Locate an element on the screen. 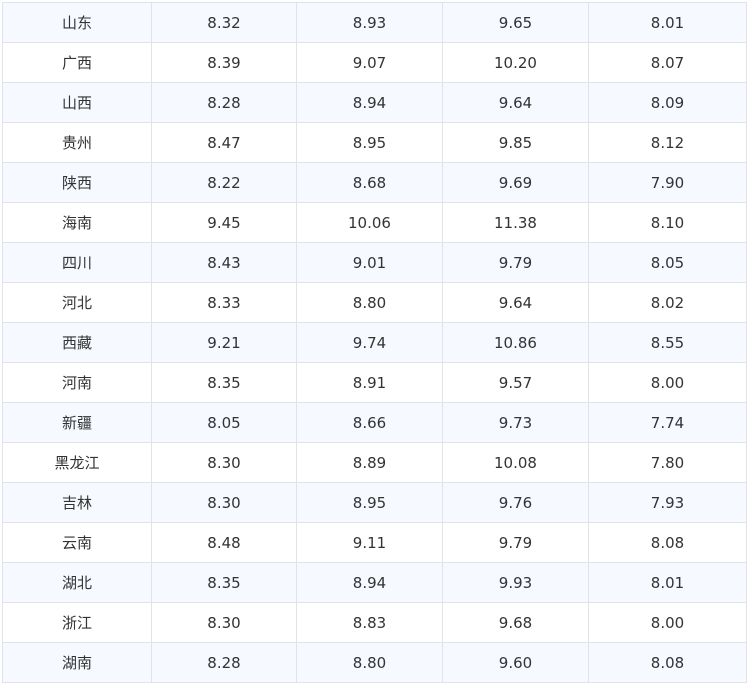  table-row: 新疆 8.05 8.66 9.73 7.74 is located at coordinates (374, 422).